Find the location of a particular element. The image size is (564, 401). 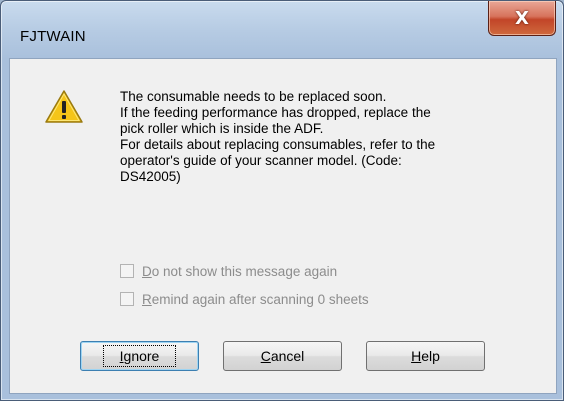

title-bar: FJTWAIN X is located at coordinates (282, 29).